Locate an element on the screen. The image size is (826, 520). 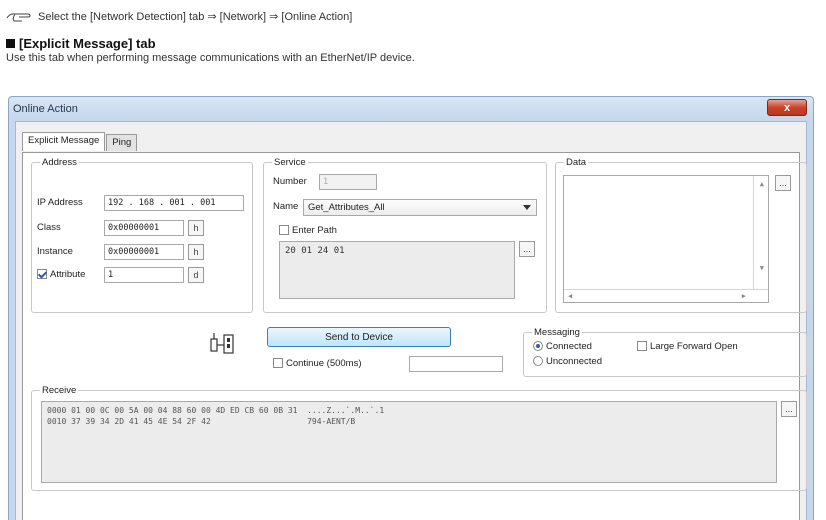
unconnected-radio-row: Unconnected is located at coordinates (567, 361).